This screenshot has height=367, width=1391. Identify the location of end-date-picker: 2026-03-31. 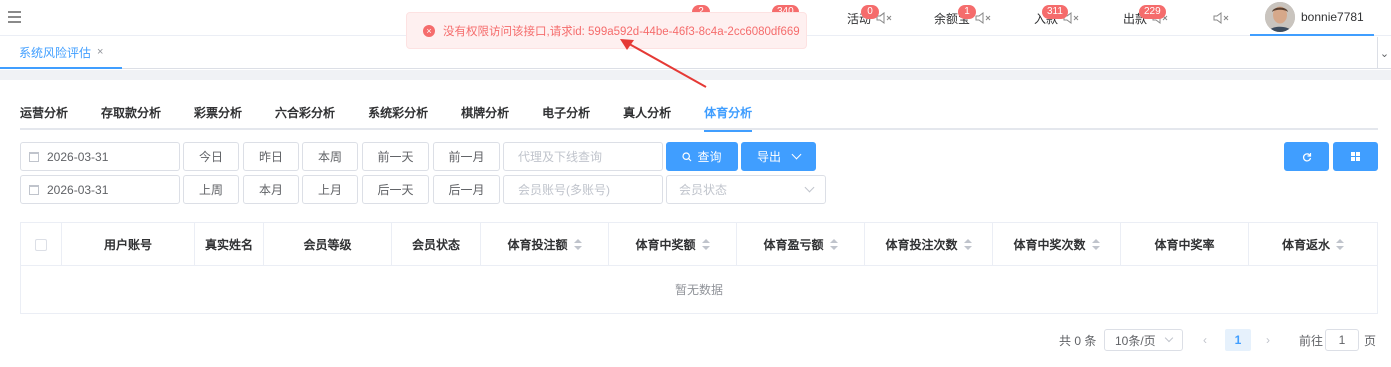
(100, 189).